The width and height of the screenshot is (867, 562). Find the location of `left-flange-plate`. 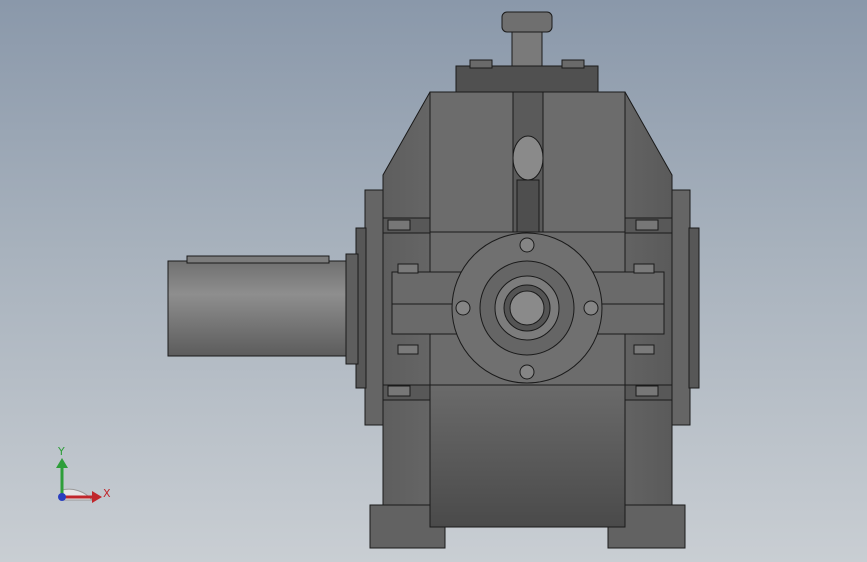

left-flange-plate is located at coordinates (375, 307).